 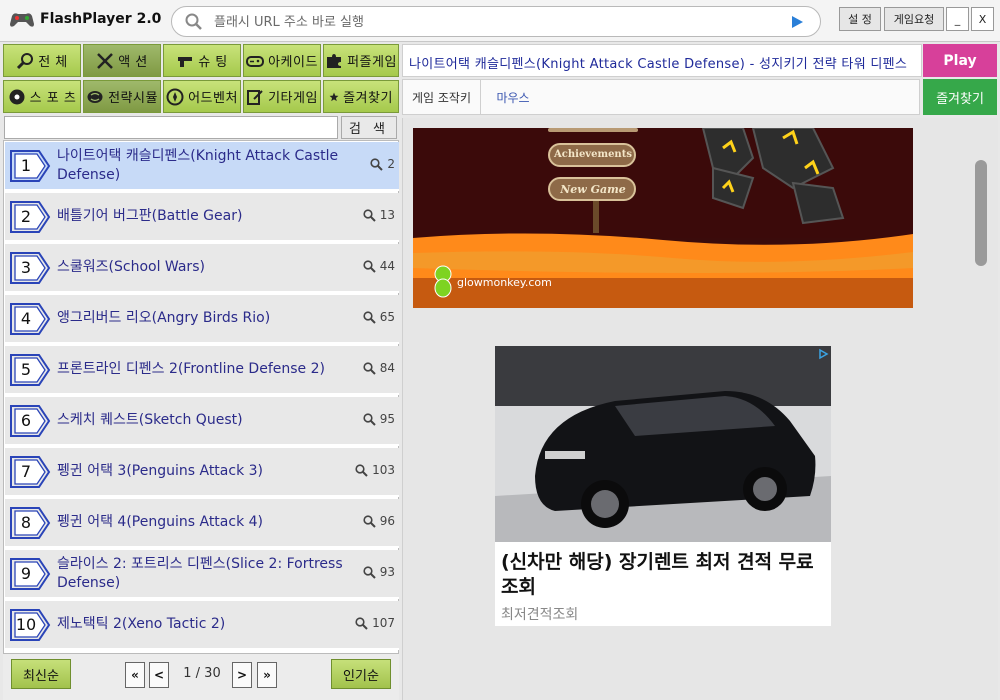 I want to click on soccer-ball-icon, so click(x=17, y=96).